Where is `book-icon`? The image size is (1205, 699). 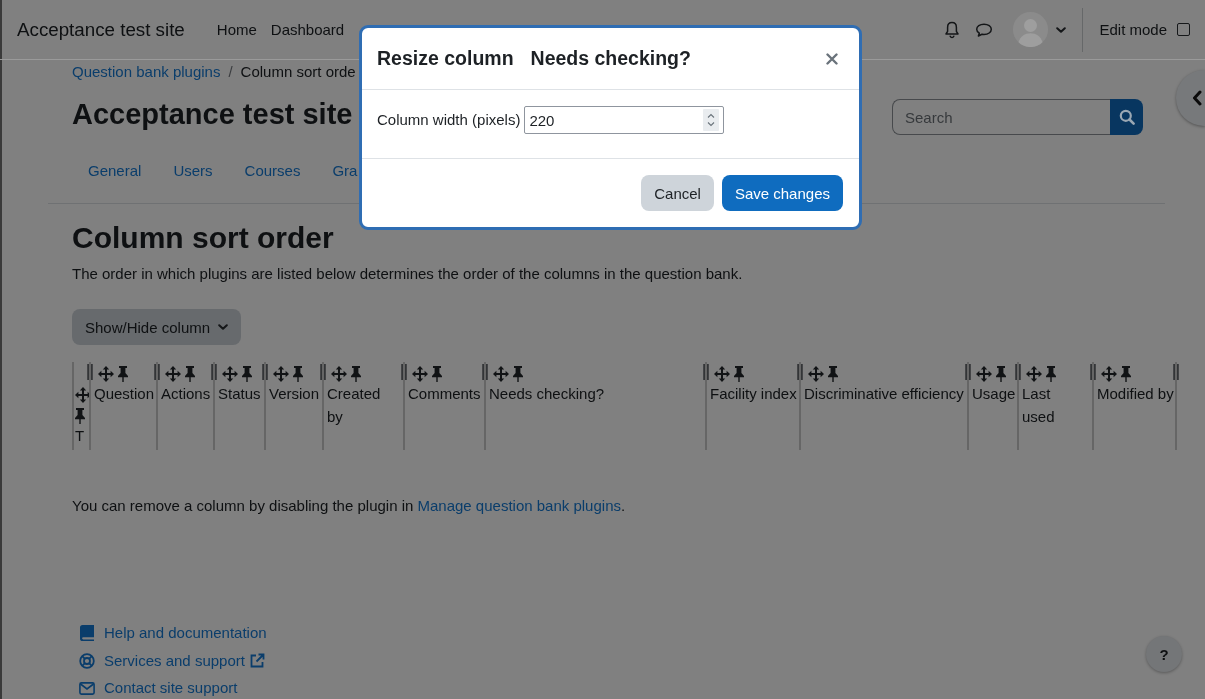
book-icon is located at coordinates (87, 633).